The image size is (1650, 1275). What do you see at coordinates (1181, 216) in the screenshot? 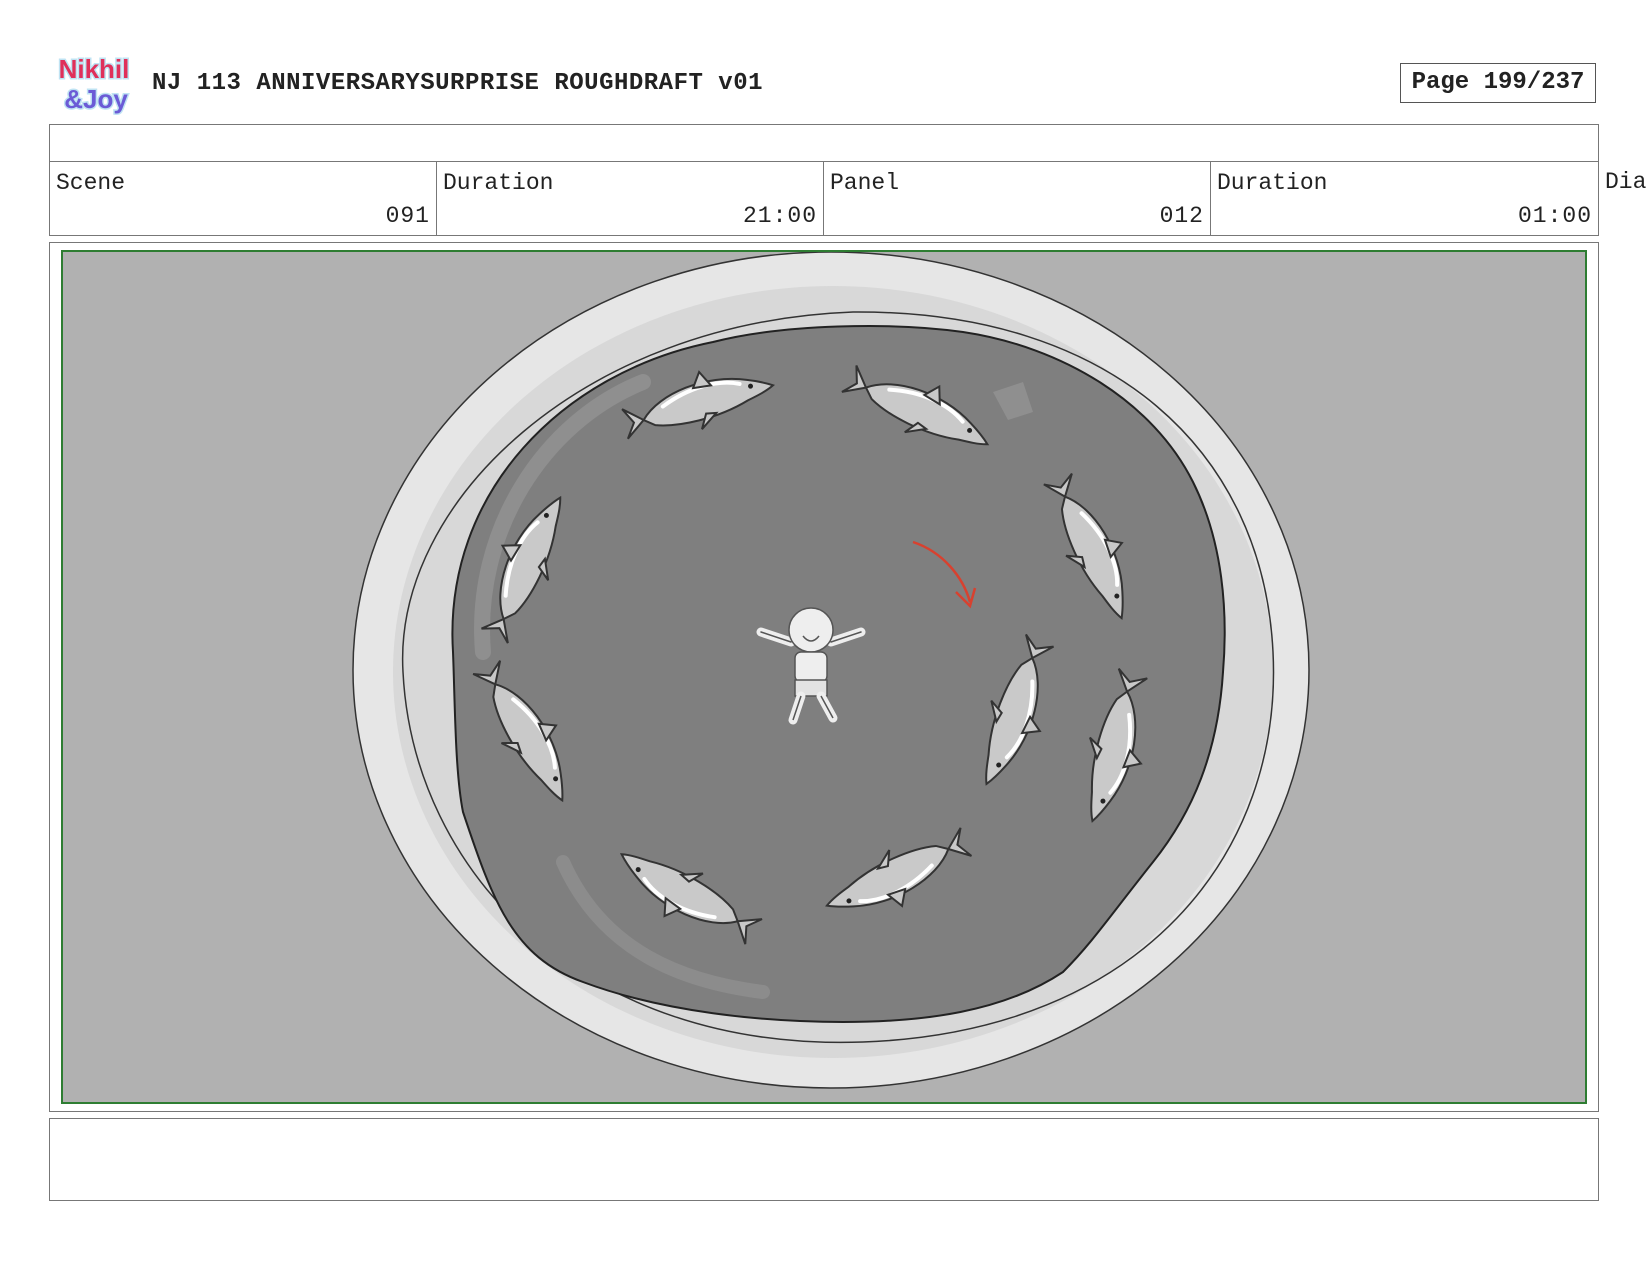
I see `panel-value: 012` at bounding box center [1181, 216].